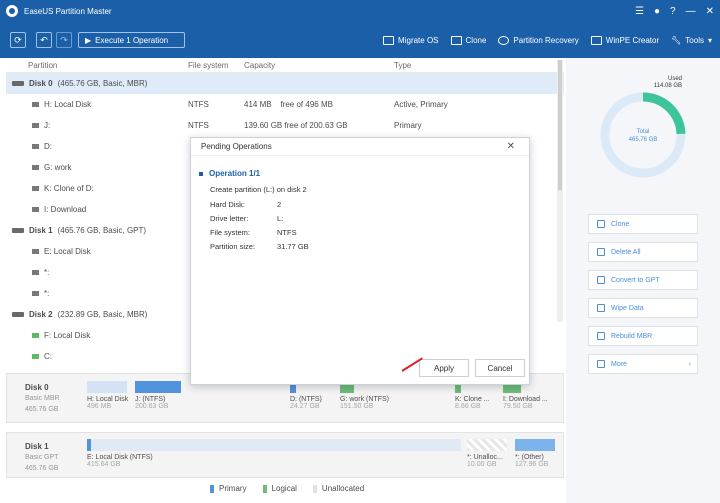 This screenshot has height=503, width=720. I want to click on execute-operation-button: ▶ Execute 1 Operation, so click(132, 40).